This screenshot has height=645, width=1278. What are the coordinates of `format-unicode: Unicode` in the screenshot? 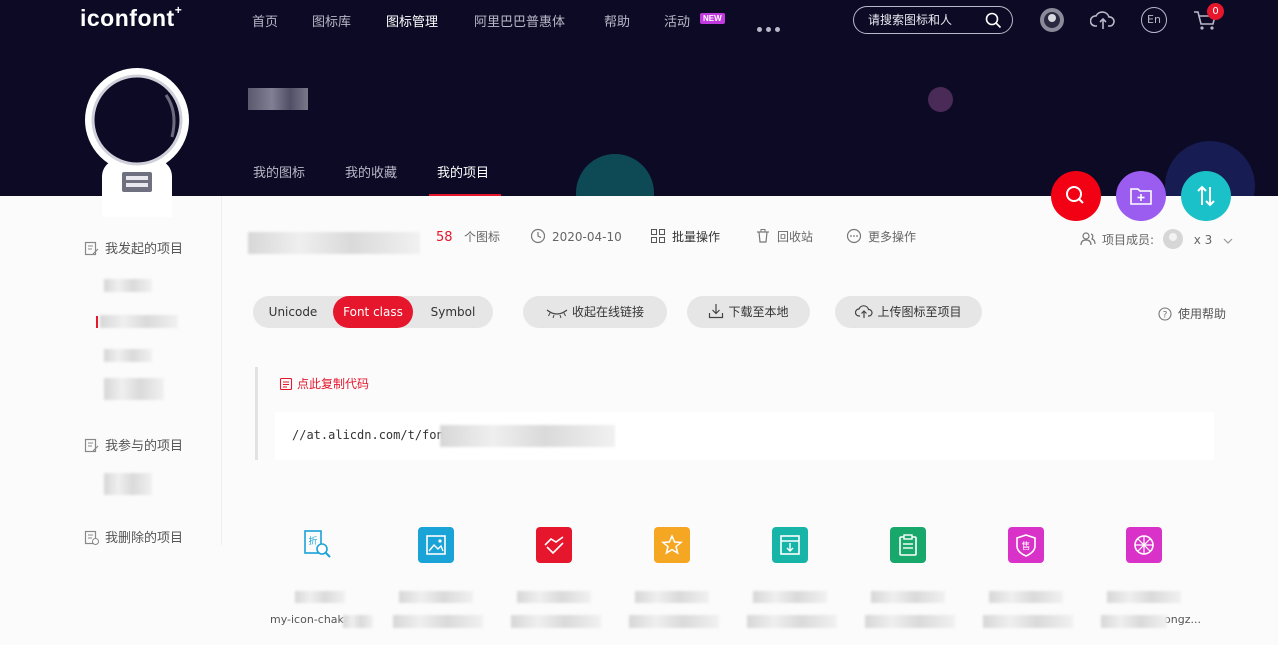 It's located at (293, 312).